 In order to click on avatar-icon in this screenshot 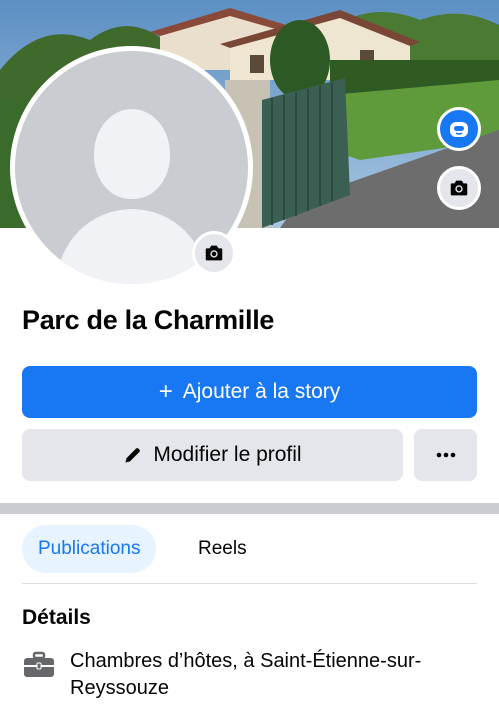, I will do `click(459, 129)`.